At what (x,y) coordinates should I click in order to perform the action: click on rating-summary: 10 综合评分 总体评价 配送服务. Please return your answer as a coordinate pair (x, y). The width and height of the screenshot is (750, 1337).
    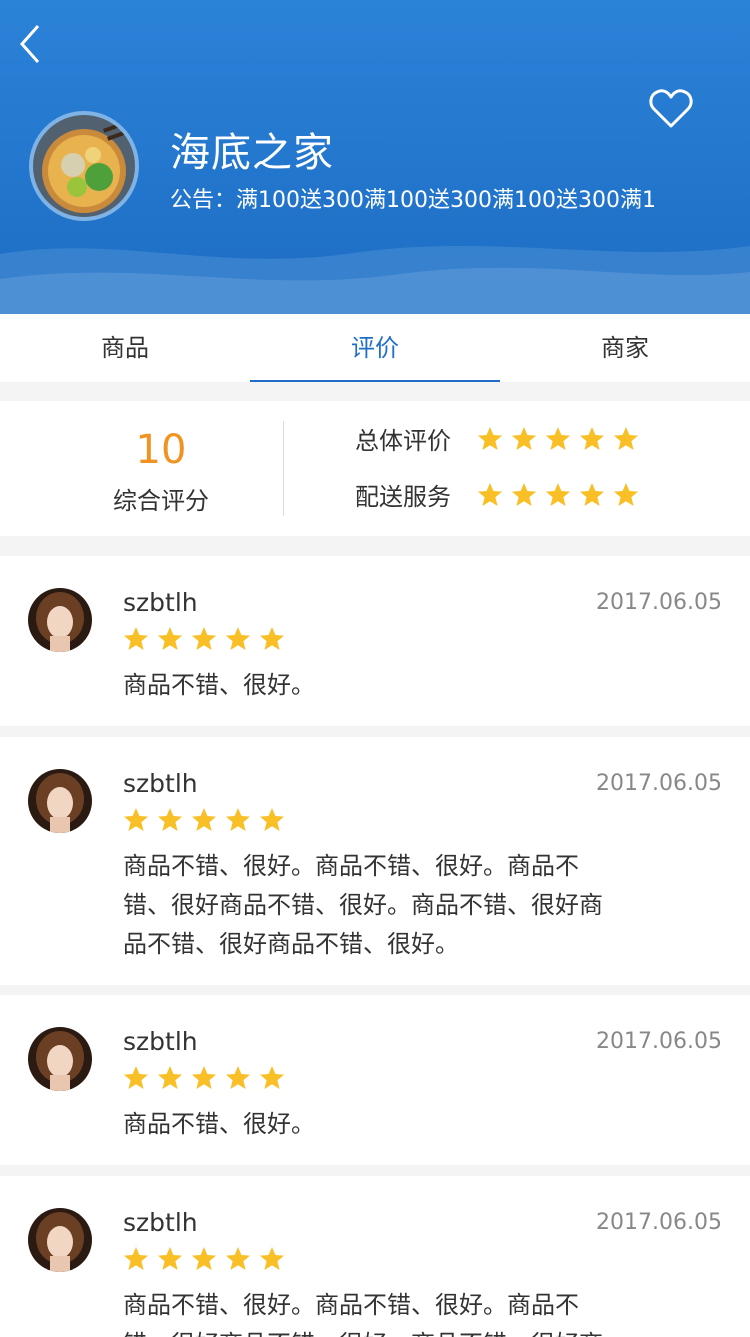
    Looking at the image, I should click on (375, 468).